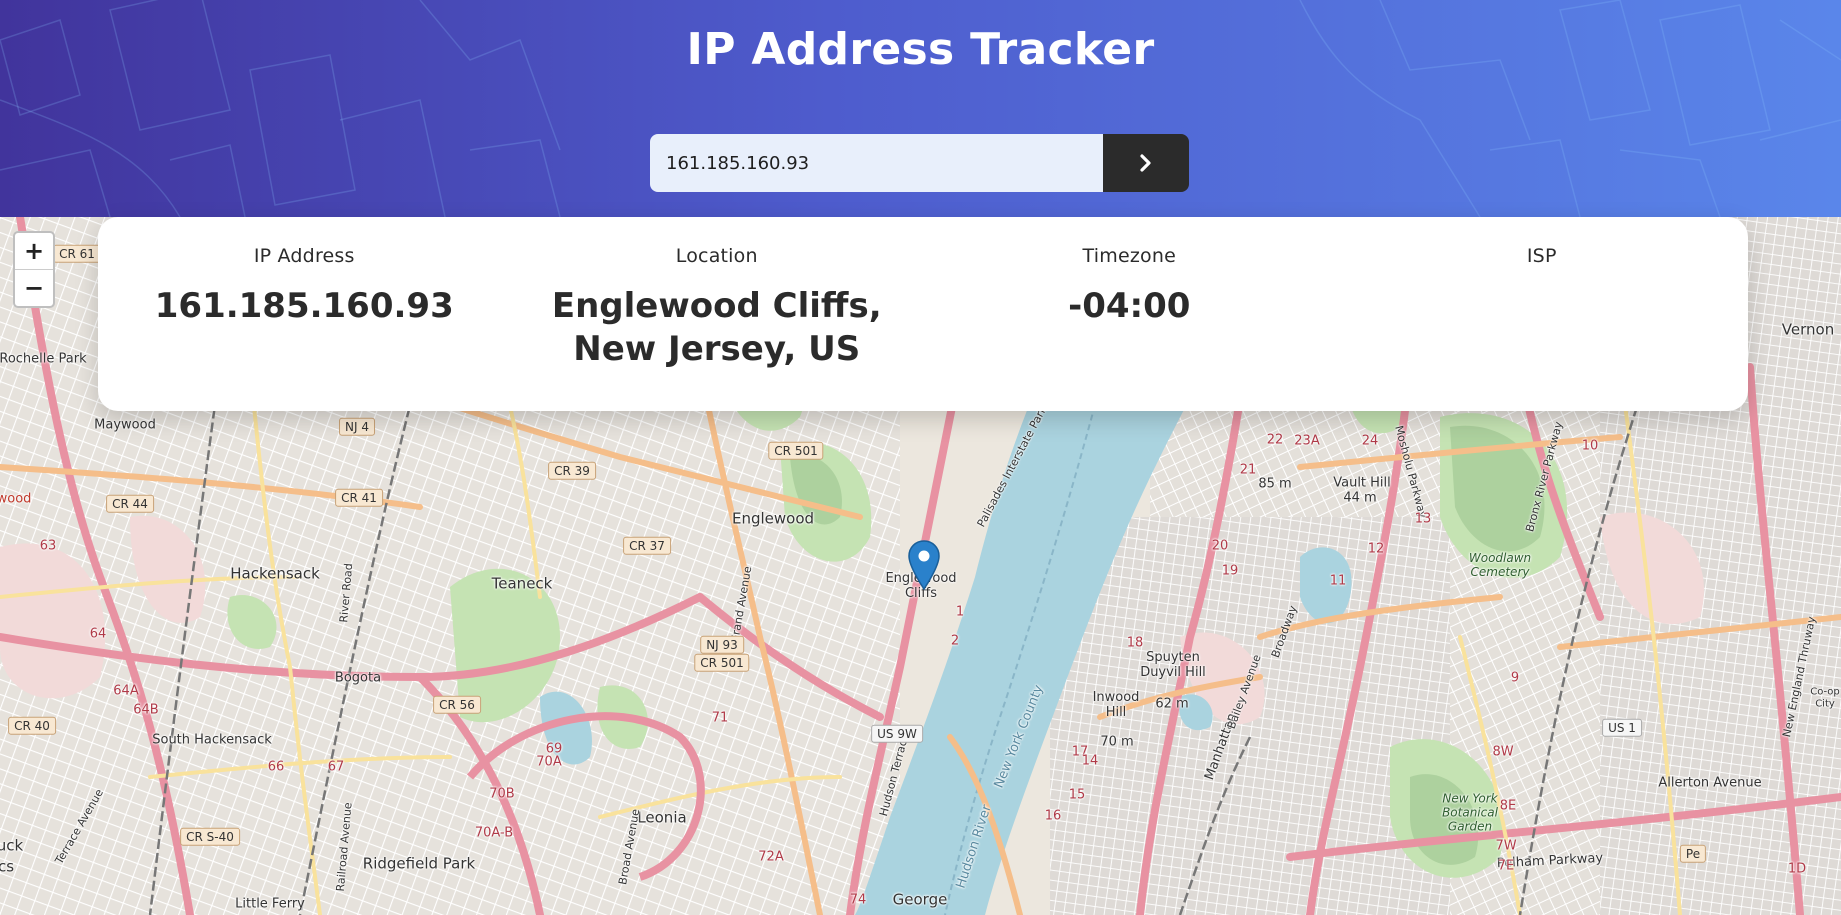 The height and width of the screenshot is (915, 1841). Describe the element at coordinates (549, 762) in the screenshot. I see `exit-70a: 70A` at that location.